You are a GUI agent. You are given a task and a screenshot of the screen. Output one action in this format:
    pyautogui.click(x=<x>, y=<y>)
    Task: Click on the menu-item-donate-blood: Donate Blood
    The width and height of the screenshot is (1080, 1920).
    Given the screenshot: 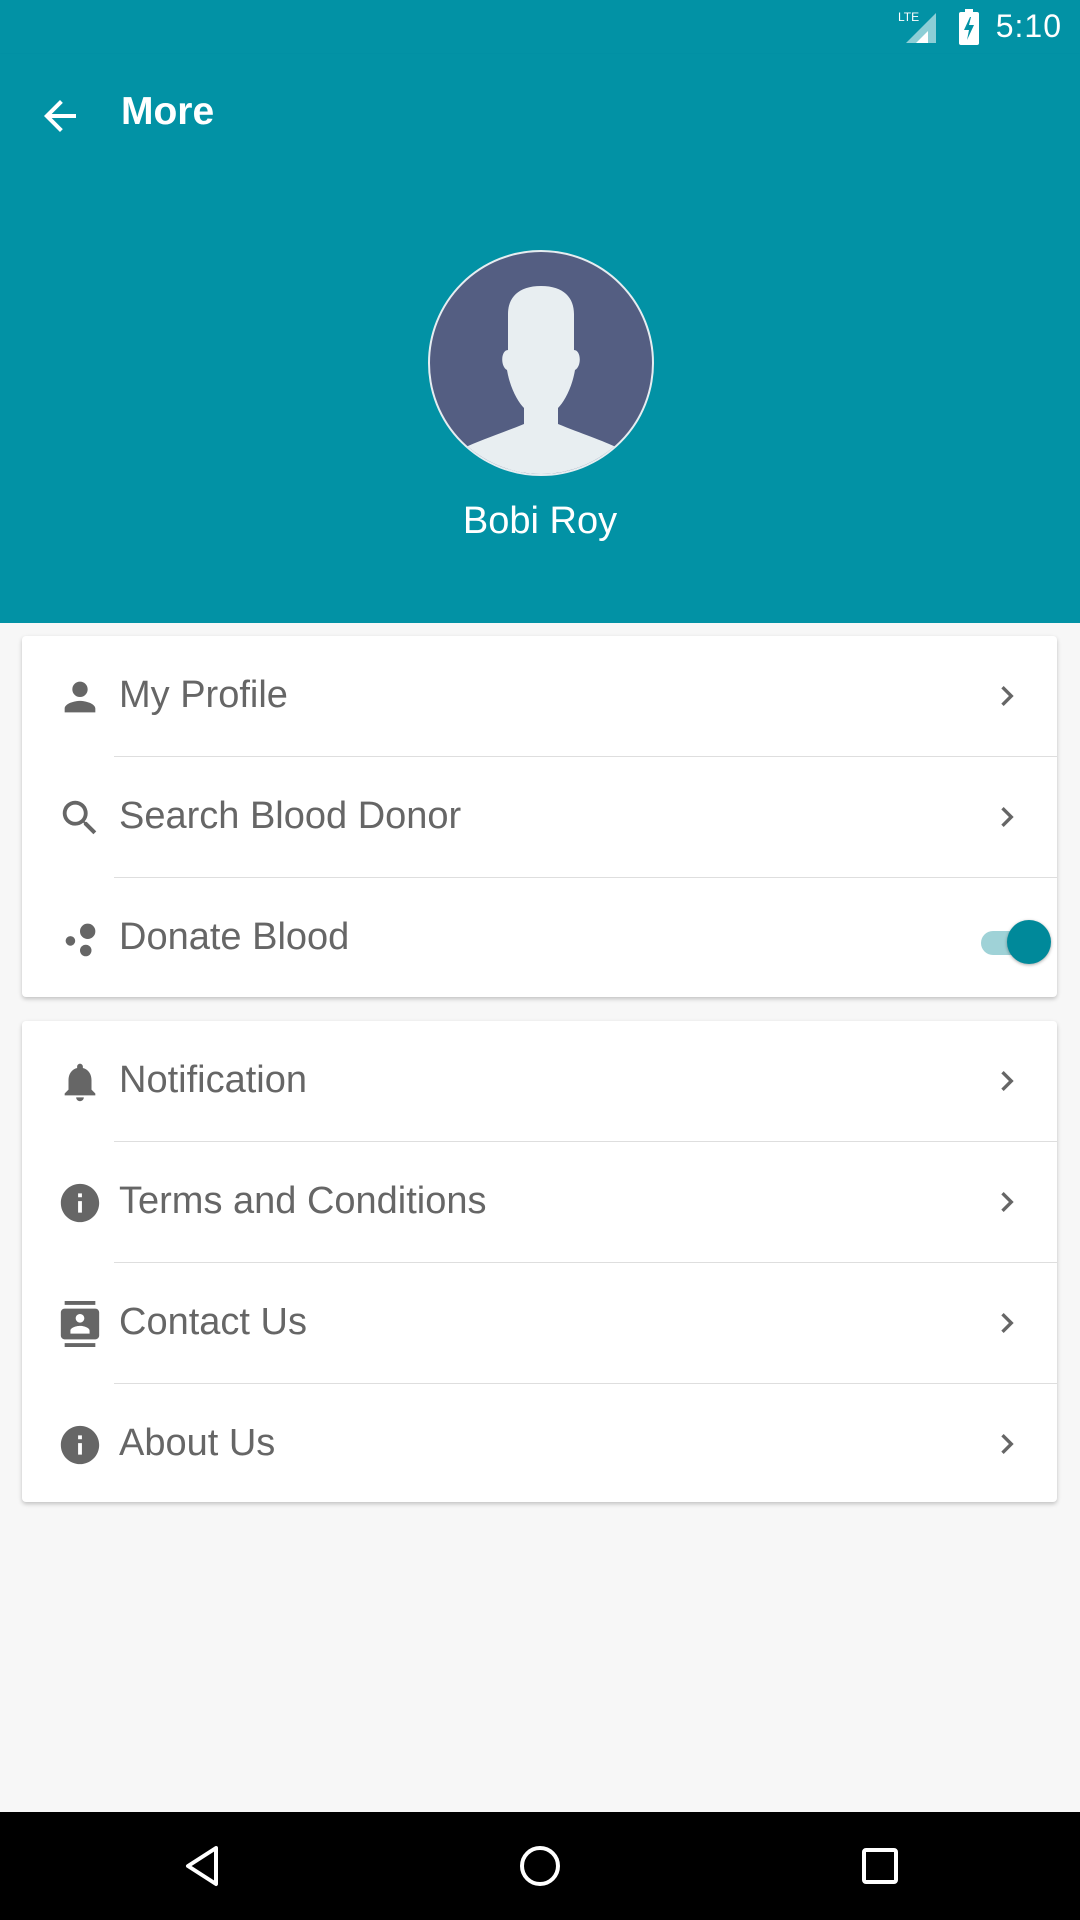 What is the action you would take?
    pyautogui.click(x=539, y=938)
    